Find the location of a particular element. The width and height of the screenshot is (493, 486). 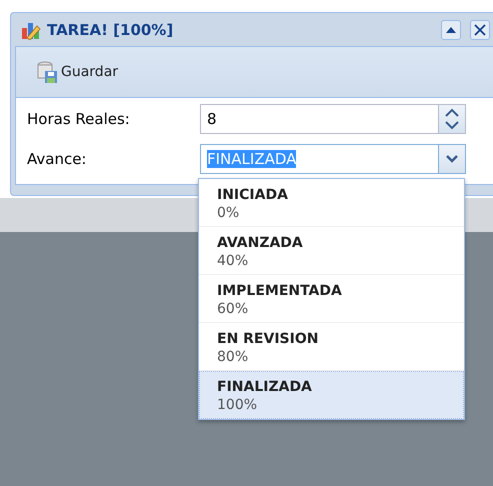

database-save-icon is located at coordinates (48, 72).